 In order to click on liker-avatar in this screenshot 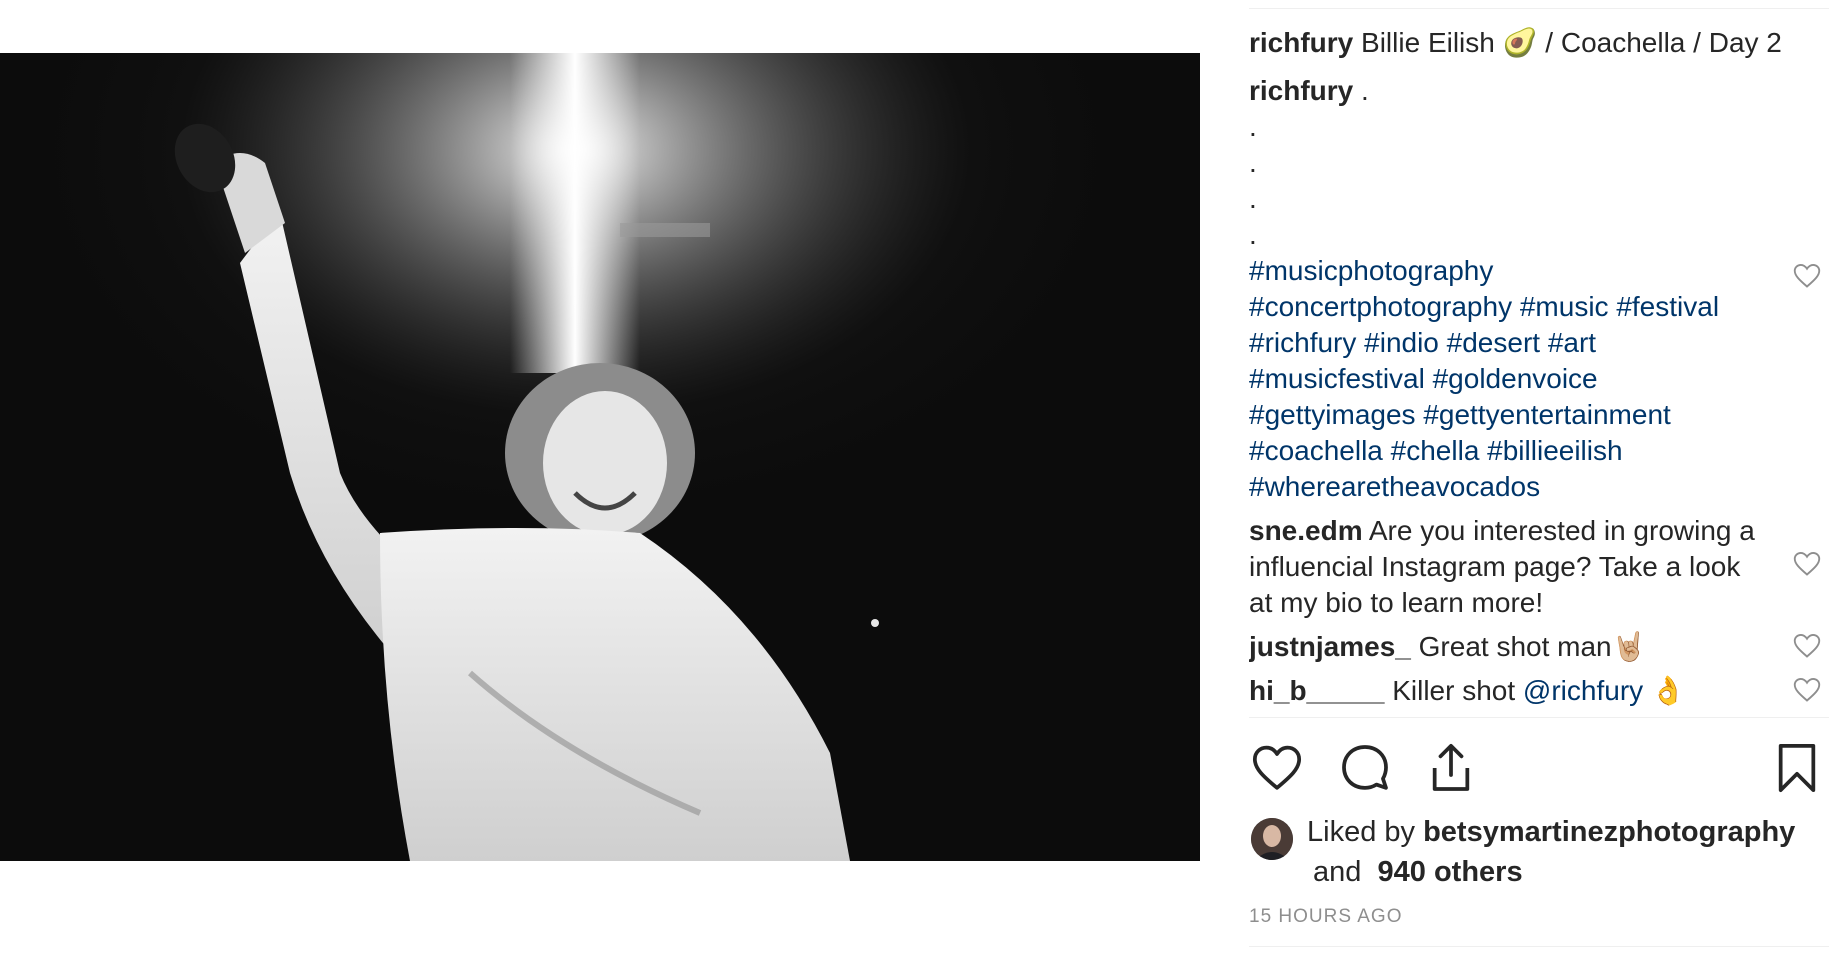, I will do `click(1272, 839)`.